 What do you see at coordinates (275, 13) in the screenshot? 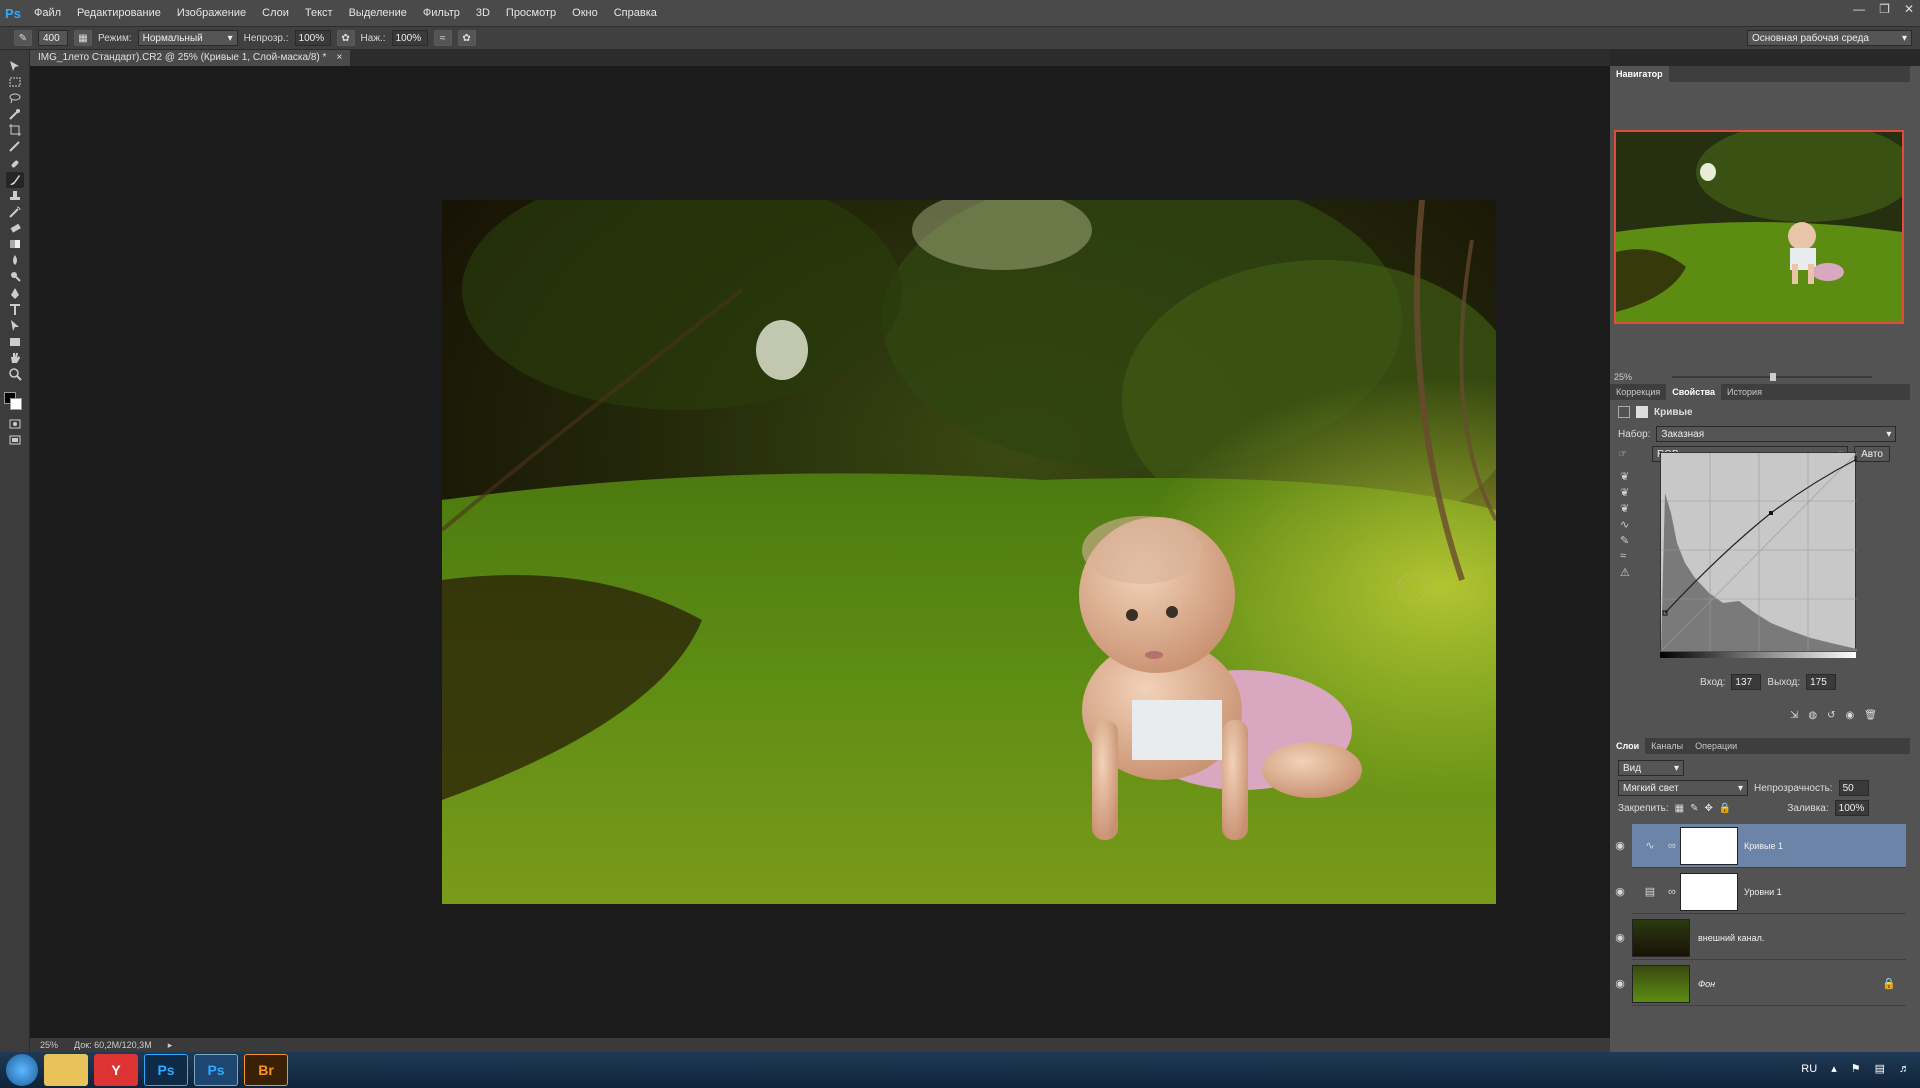
I see `menu-layers: Слои` at bounding box center [275, 13].